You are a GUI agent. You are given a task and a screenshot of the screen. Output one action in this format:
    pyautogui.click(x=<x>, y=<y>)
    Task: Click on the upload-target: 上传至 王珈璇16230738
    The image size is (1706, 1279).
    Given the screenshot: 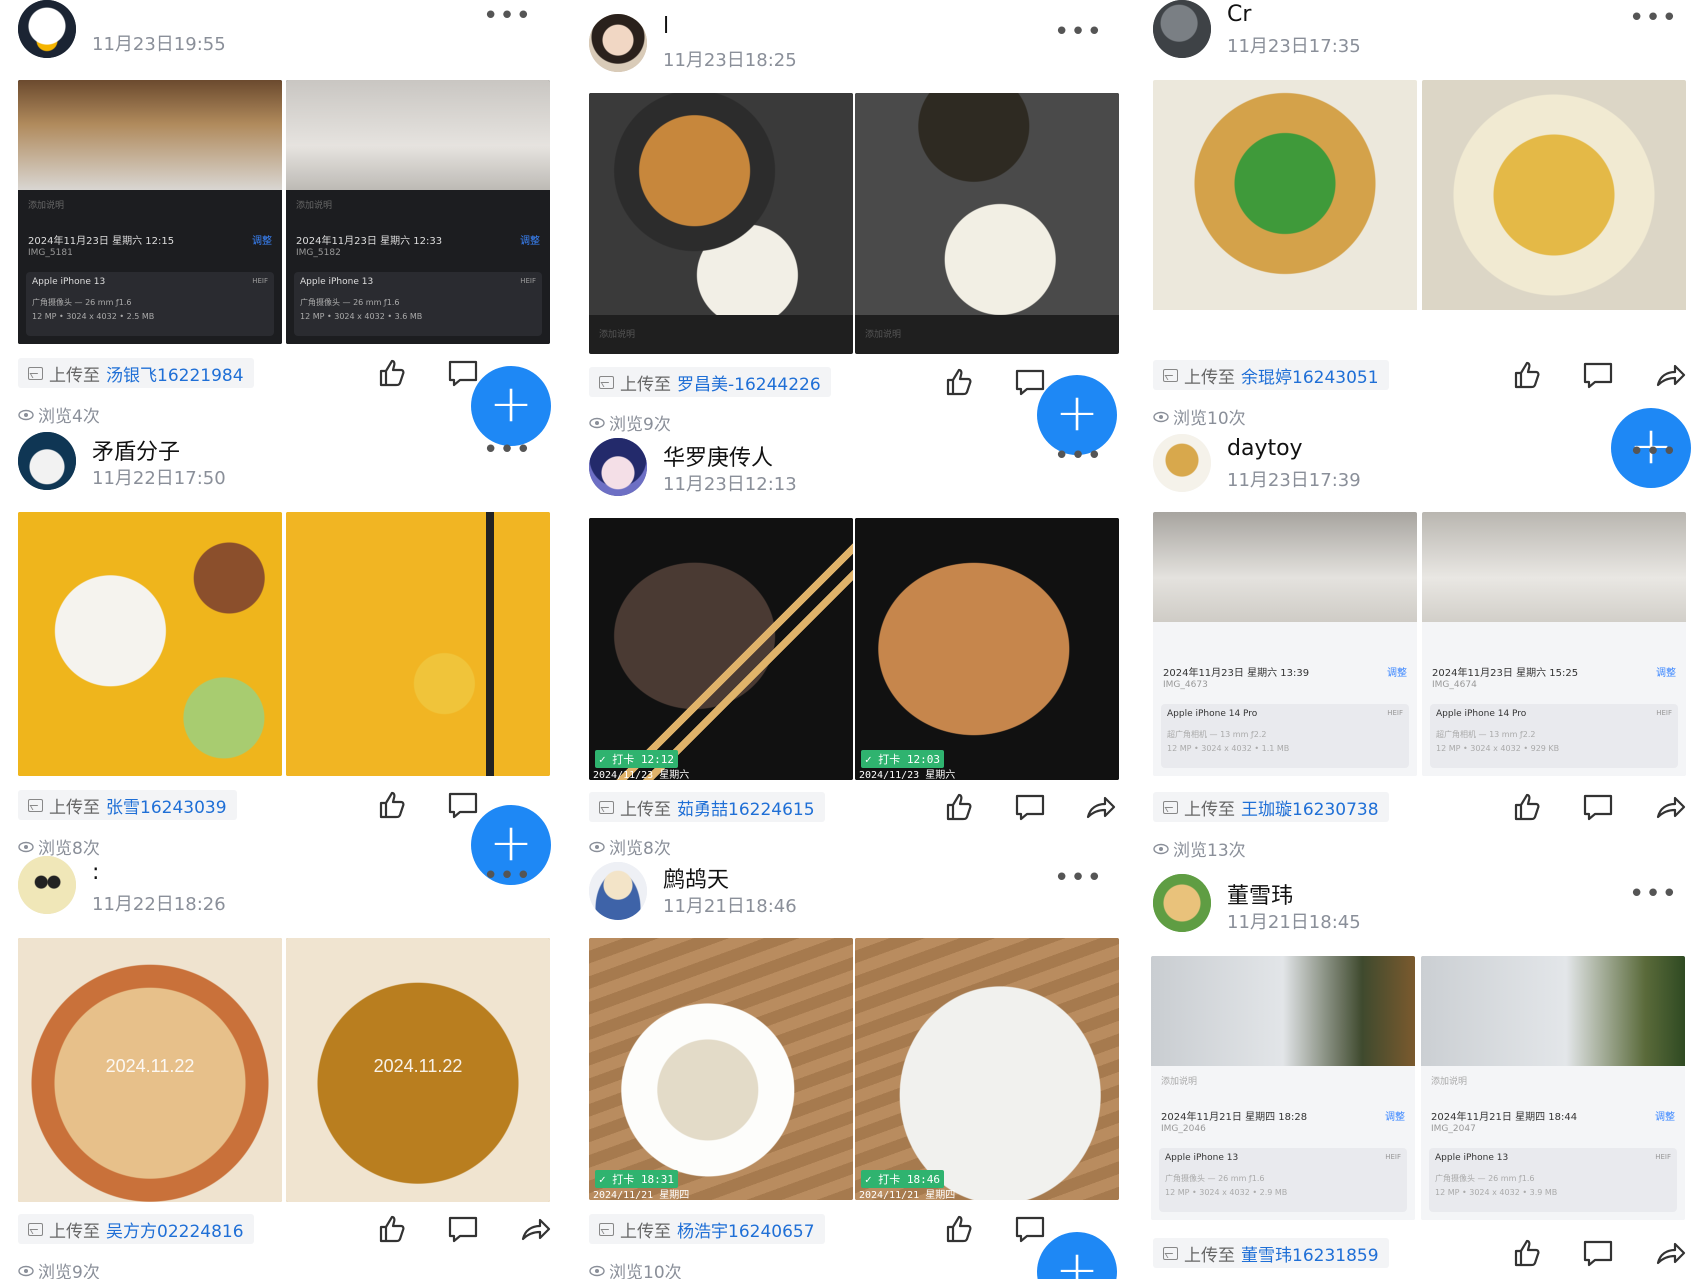 What is the action you would take?
    pyautogui.click(x=1271, y=807)
    